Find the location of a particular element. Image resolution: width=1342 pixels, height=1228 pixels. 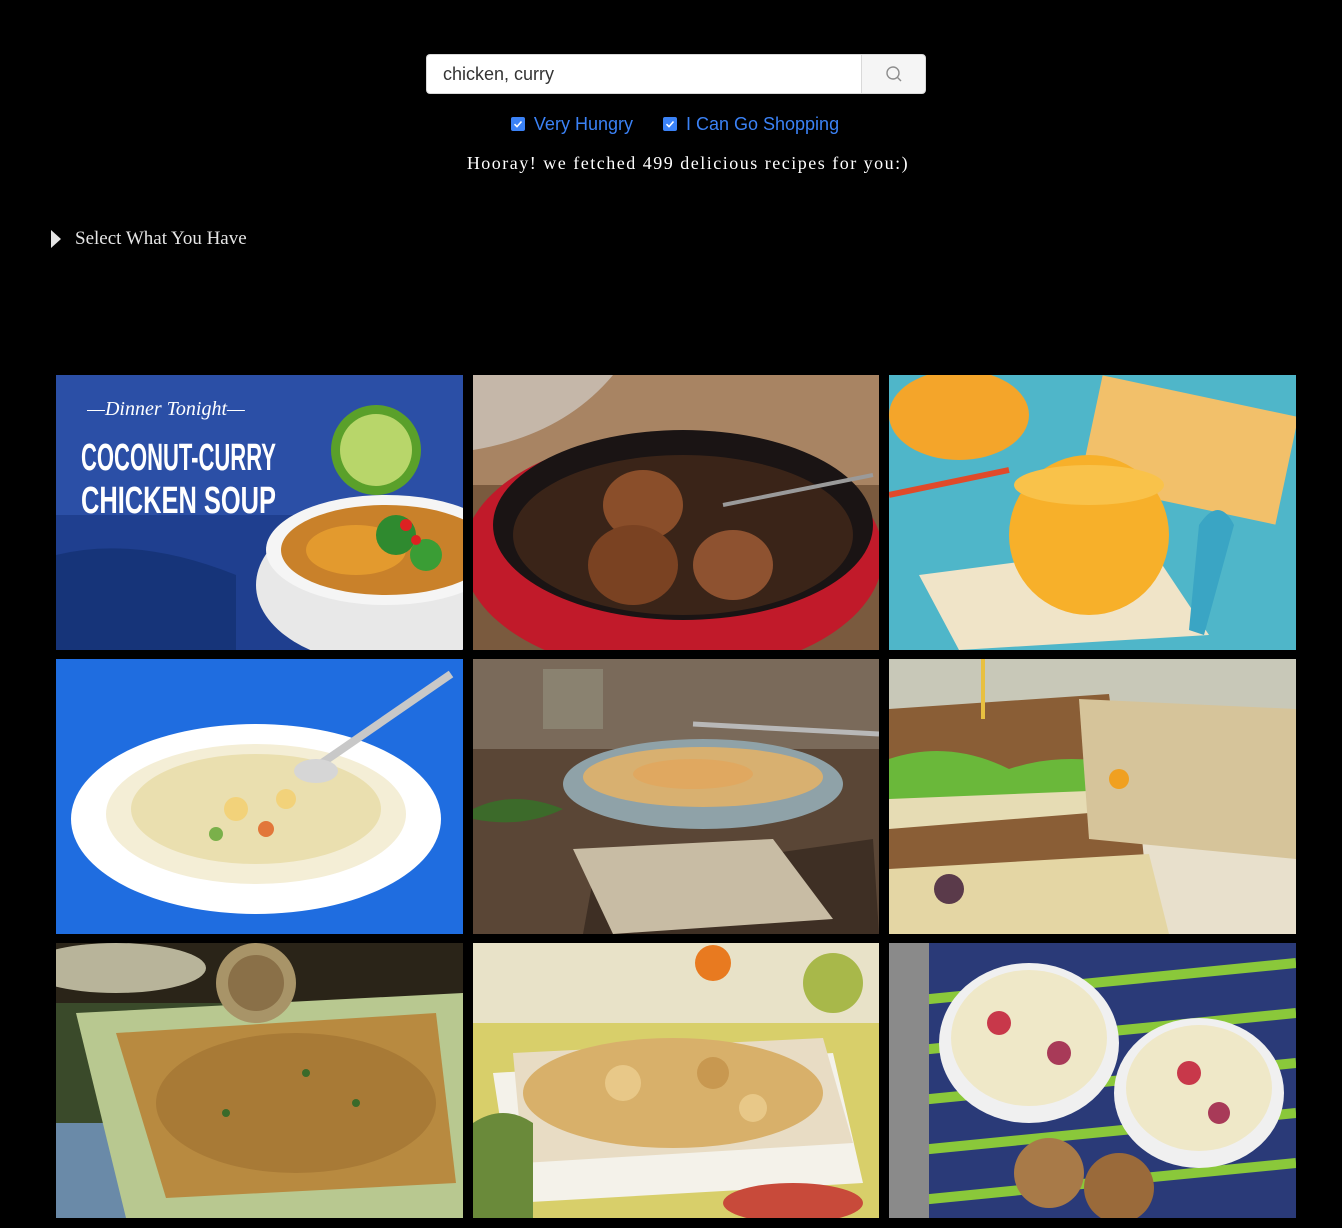

caret-right-icon is located at coordinates (56, 239).